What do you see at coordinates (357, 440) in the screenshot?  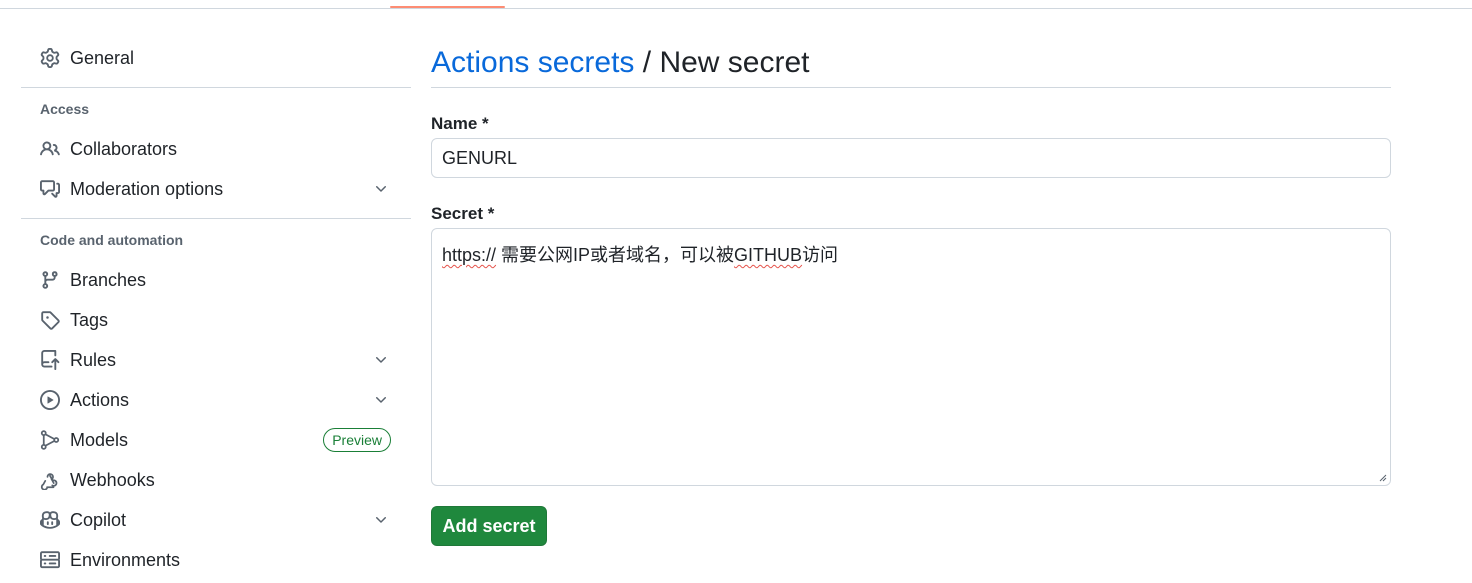 I see `preview-badge: Preview` at bounding box center [357, 440].